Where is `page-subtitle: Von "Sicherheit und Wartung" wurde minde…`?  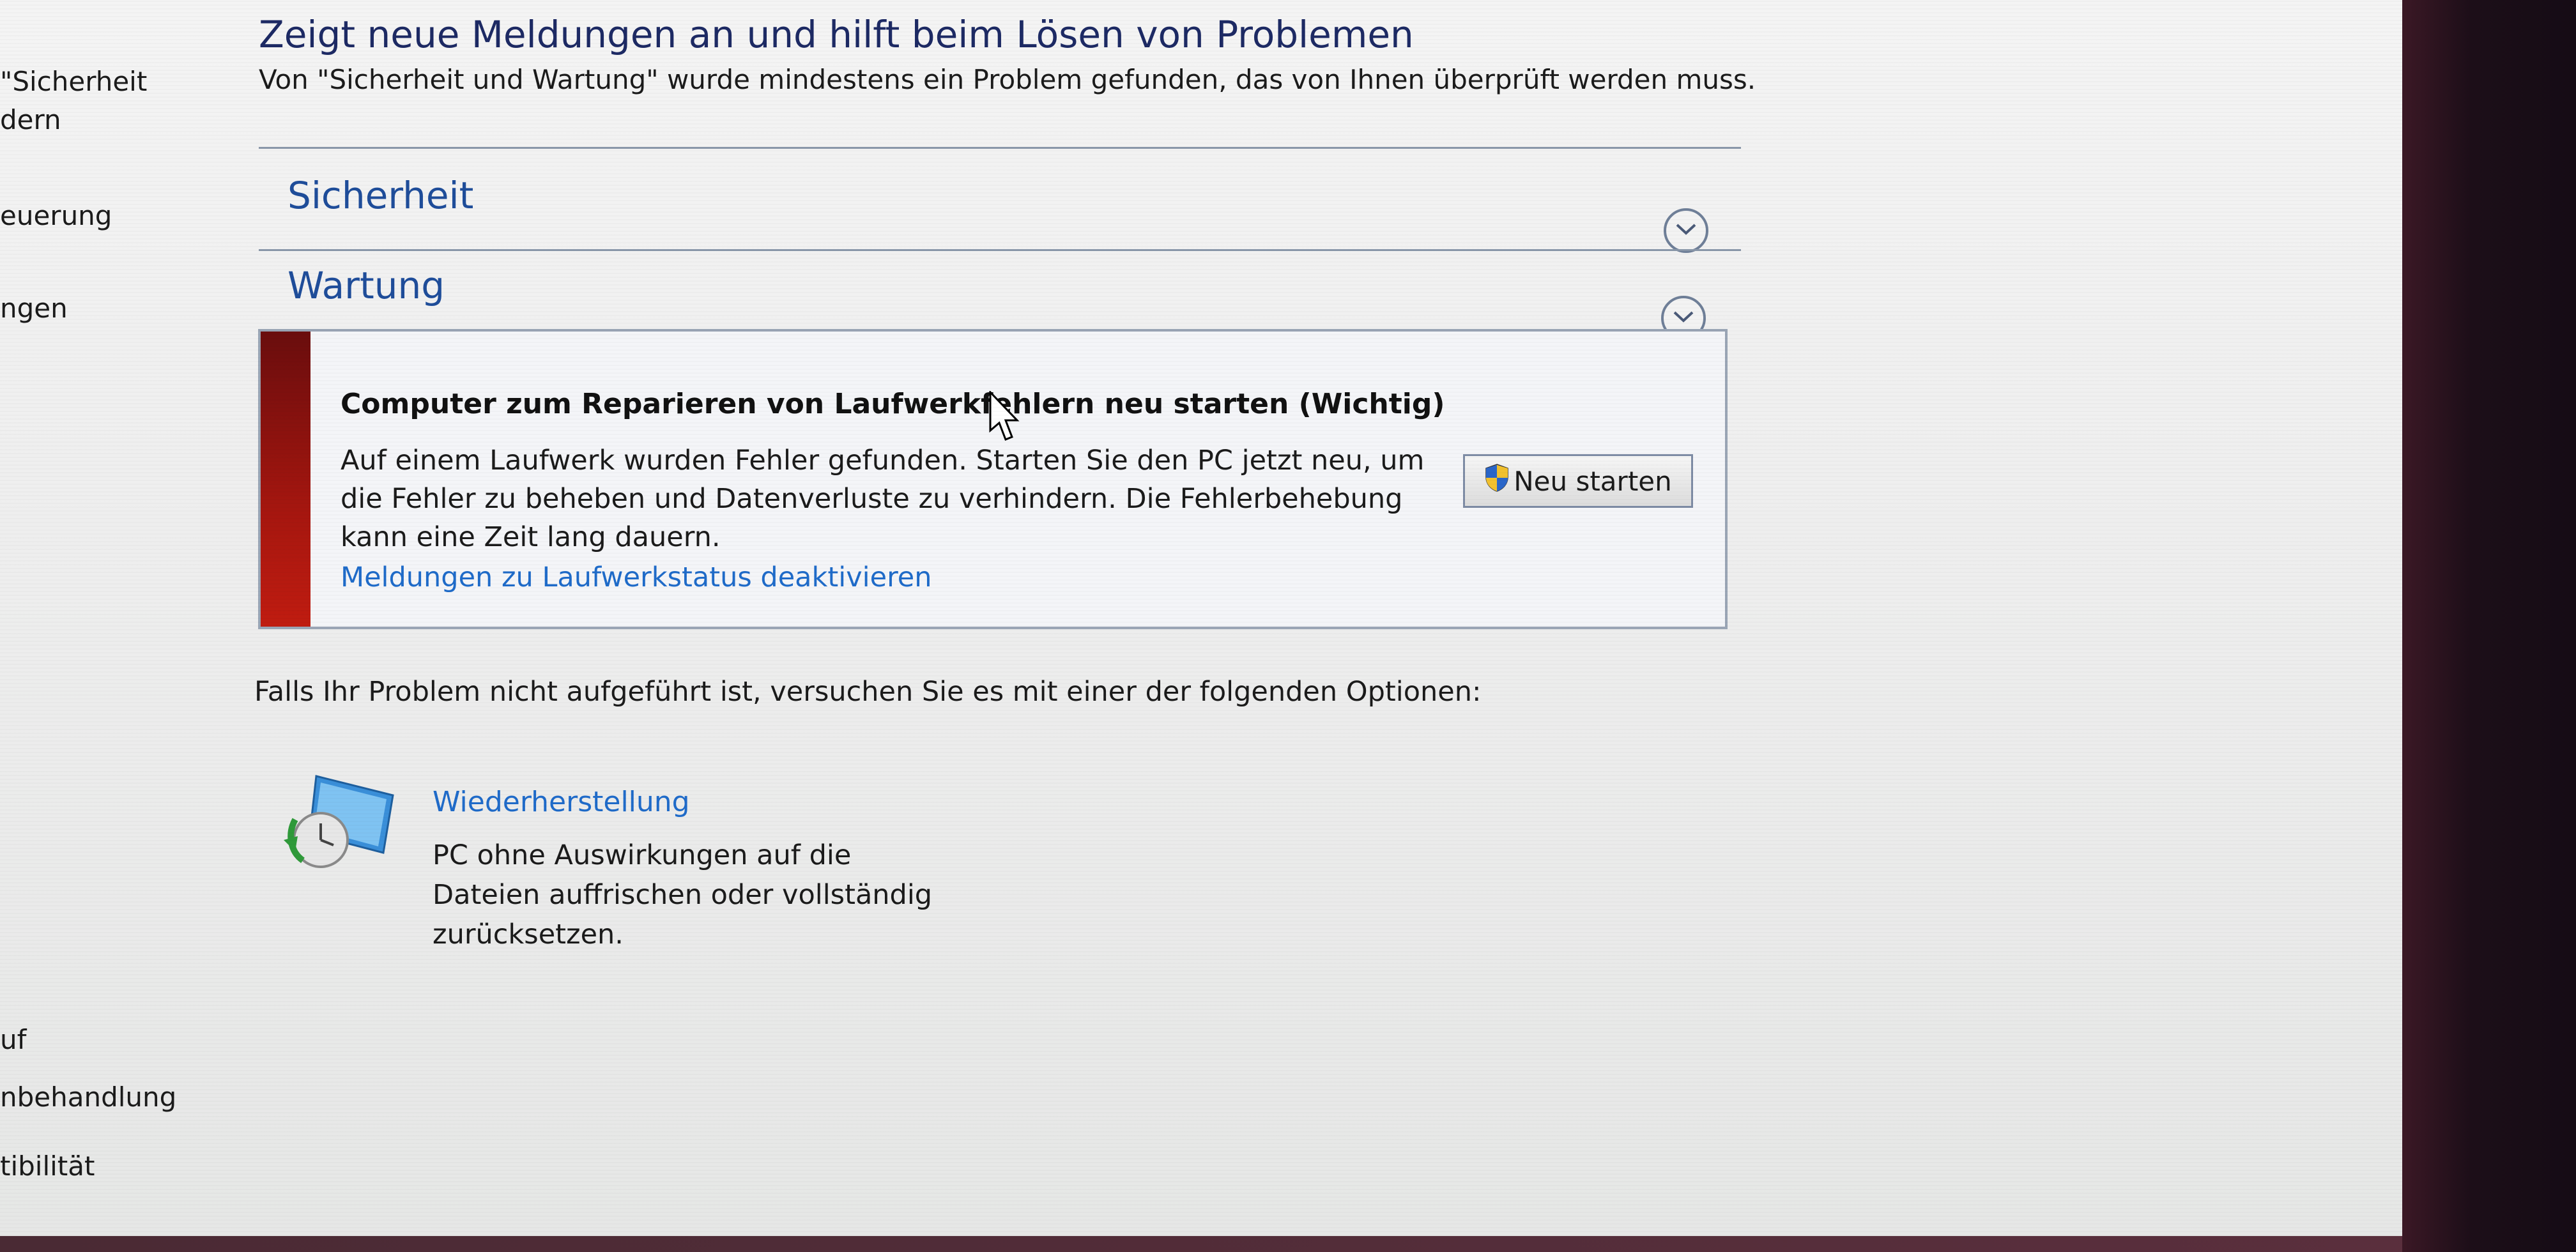 page-subtitle: Von "Sicherheit und Wartung" wurde minde… is located at coordinates (1007, 79).